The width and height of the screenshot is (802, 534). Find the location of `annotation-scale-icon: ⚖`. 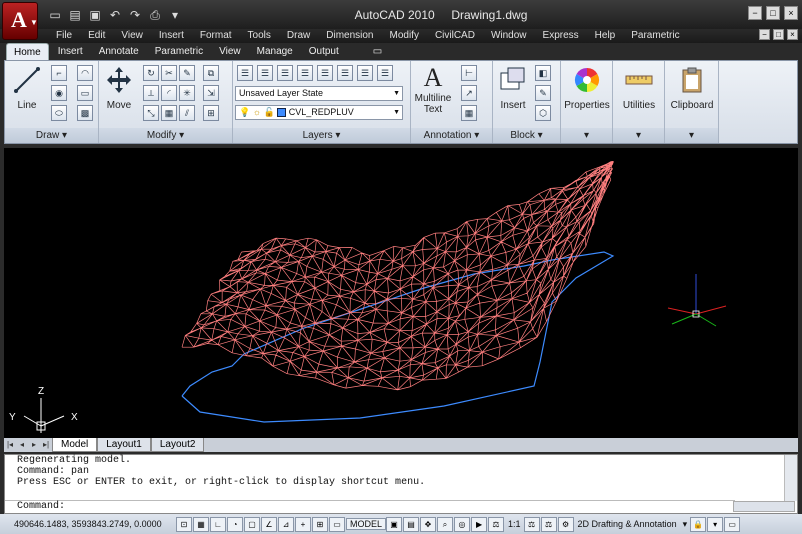

annotation-scale-icon: ⚖ is located at coordinates (496, 524).